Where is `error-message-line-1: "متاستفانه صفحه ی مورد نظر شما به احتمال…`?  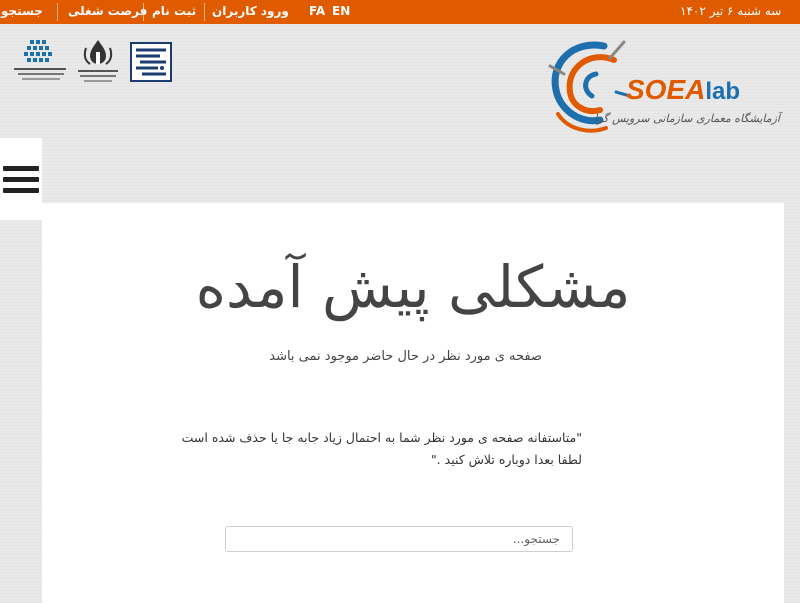 error-message-line-1: "متاستفانه صفحه ی مورد نظر شما به احتمال… is located at coordinates (381, 437).